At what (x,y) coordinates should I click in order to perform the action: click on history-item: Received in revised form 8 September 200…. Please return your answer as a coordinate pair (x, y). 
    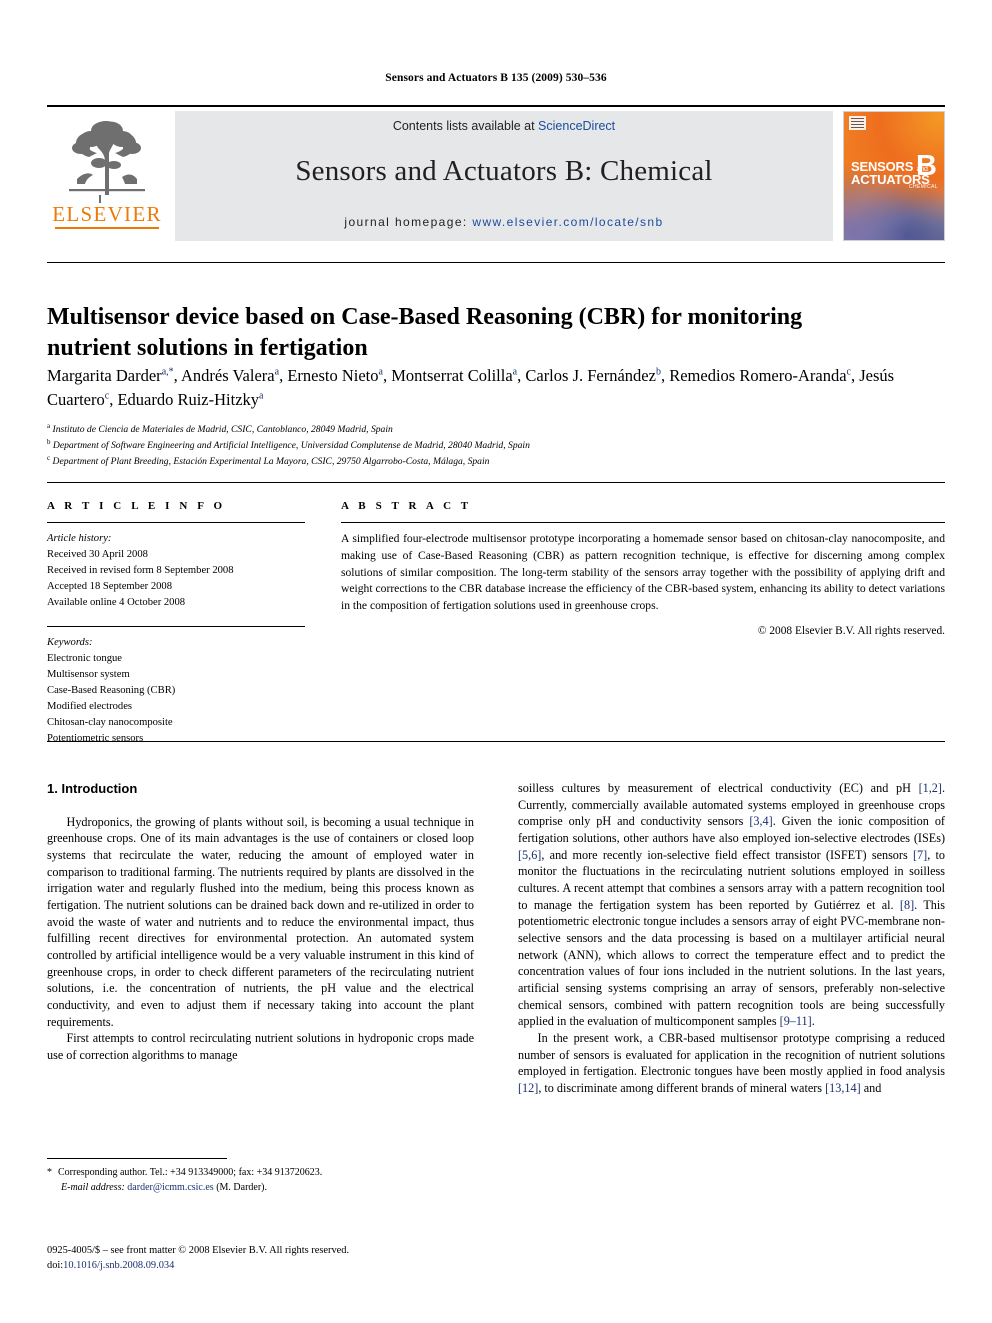
    Looking at the image, I should click on (140, 570).